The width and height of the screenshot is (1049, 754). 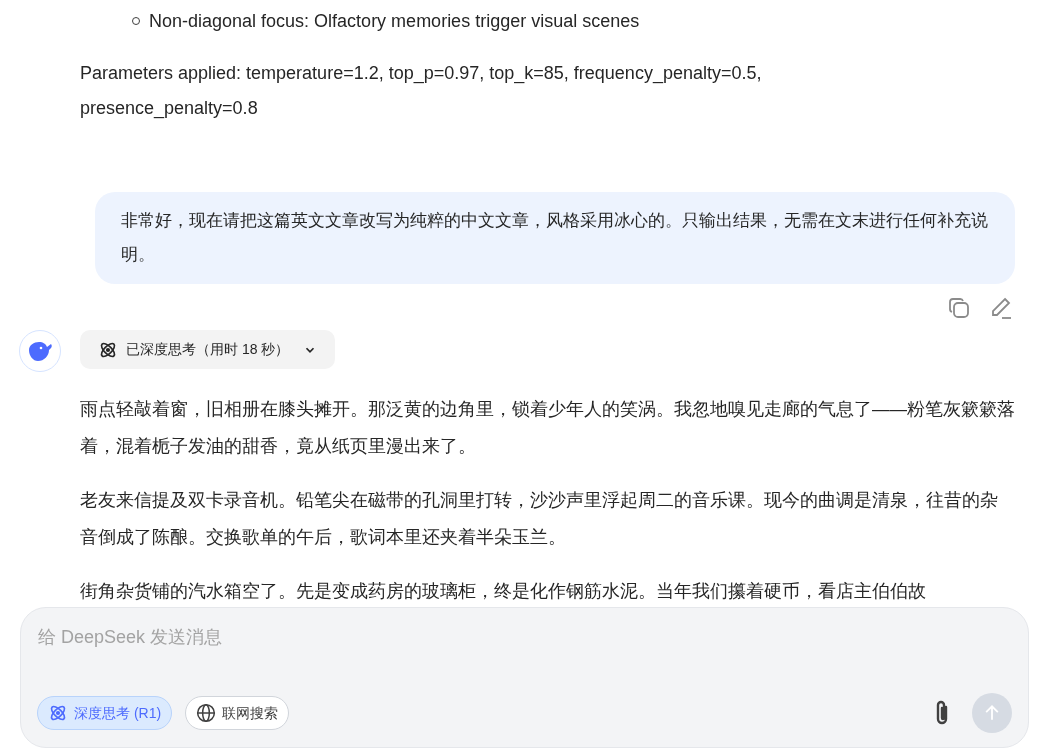 I want to click on list-item-text: Non-diagonal focus: Olfactory memories trigger visual scenes, so click(x=394, y=21).